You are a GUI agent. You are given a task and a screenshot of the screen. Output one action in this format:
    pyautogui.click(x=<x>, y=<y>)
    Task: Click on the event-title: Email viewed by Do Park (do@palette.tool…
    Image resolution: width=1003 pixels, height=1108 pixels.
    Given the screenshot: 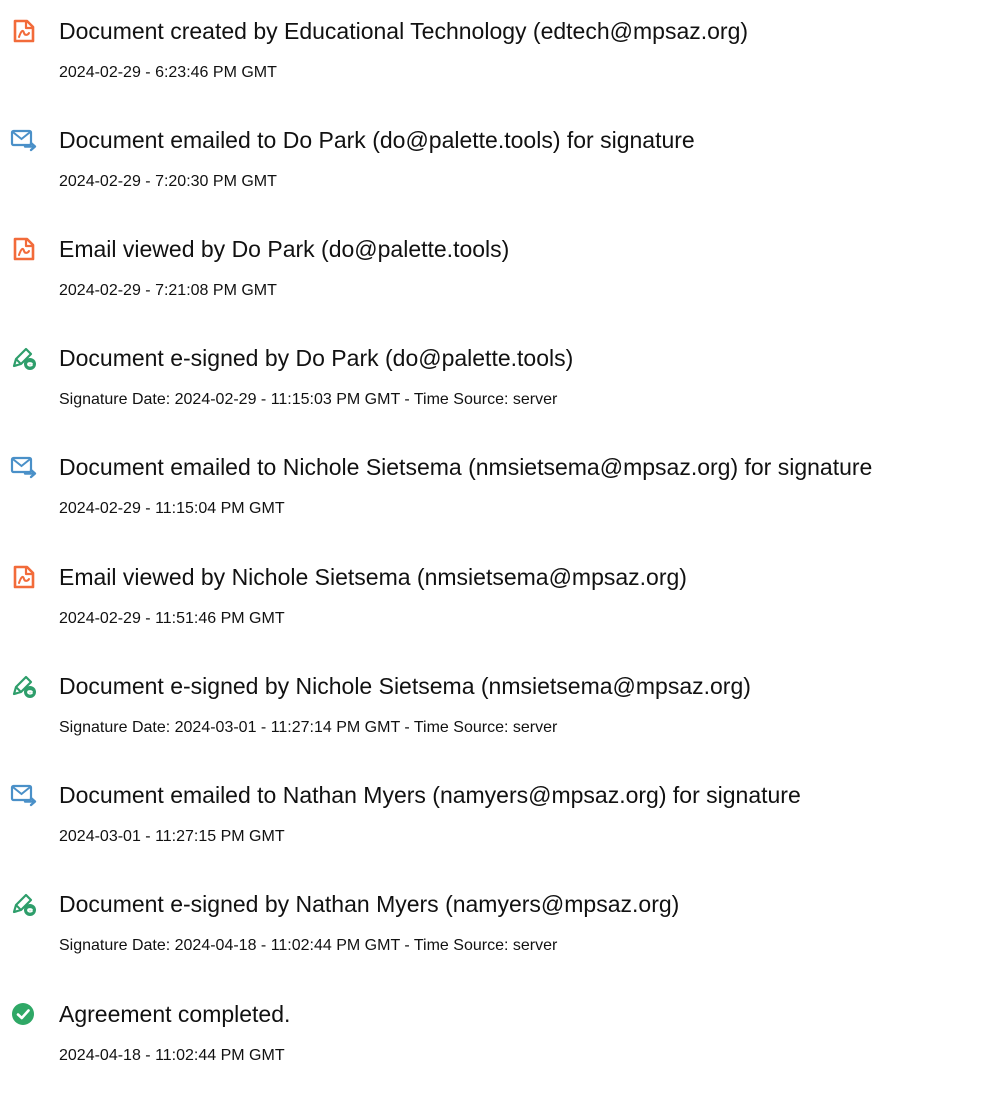 What is the action you would take?
    pyautogui.click(x=284, y=249)
    